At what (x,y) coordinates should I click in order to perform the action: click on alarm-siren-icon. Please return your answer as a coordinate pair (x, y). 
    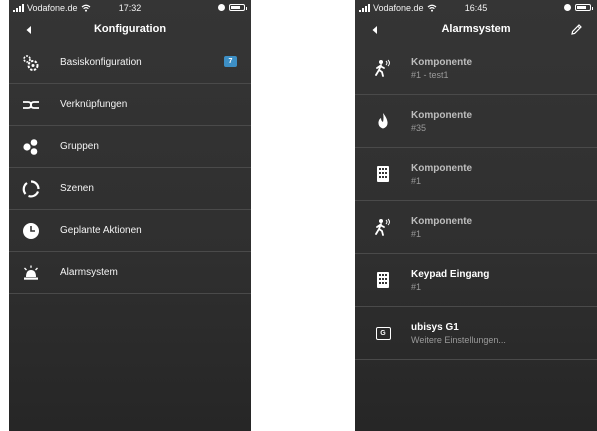
    Looking at the image, I should click on (31, 273).